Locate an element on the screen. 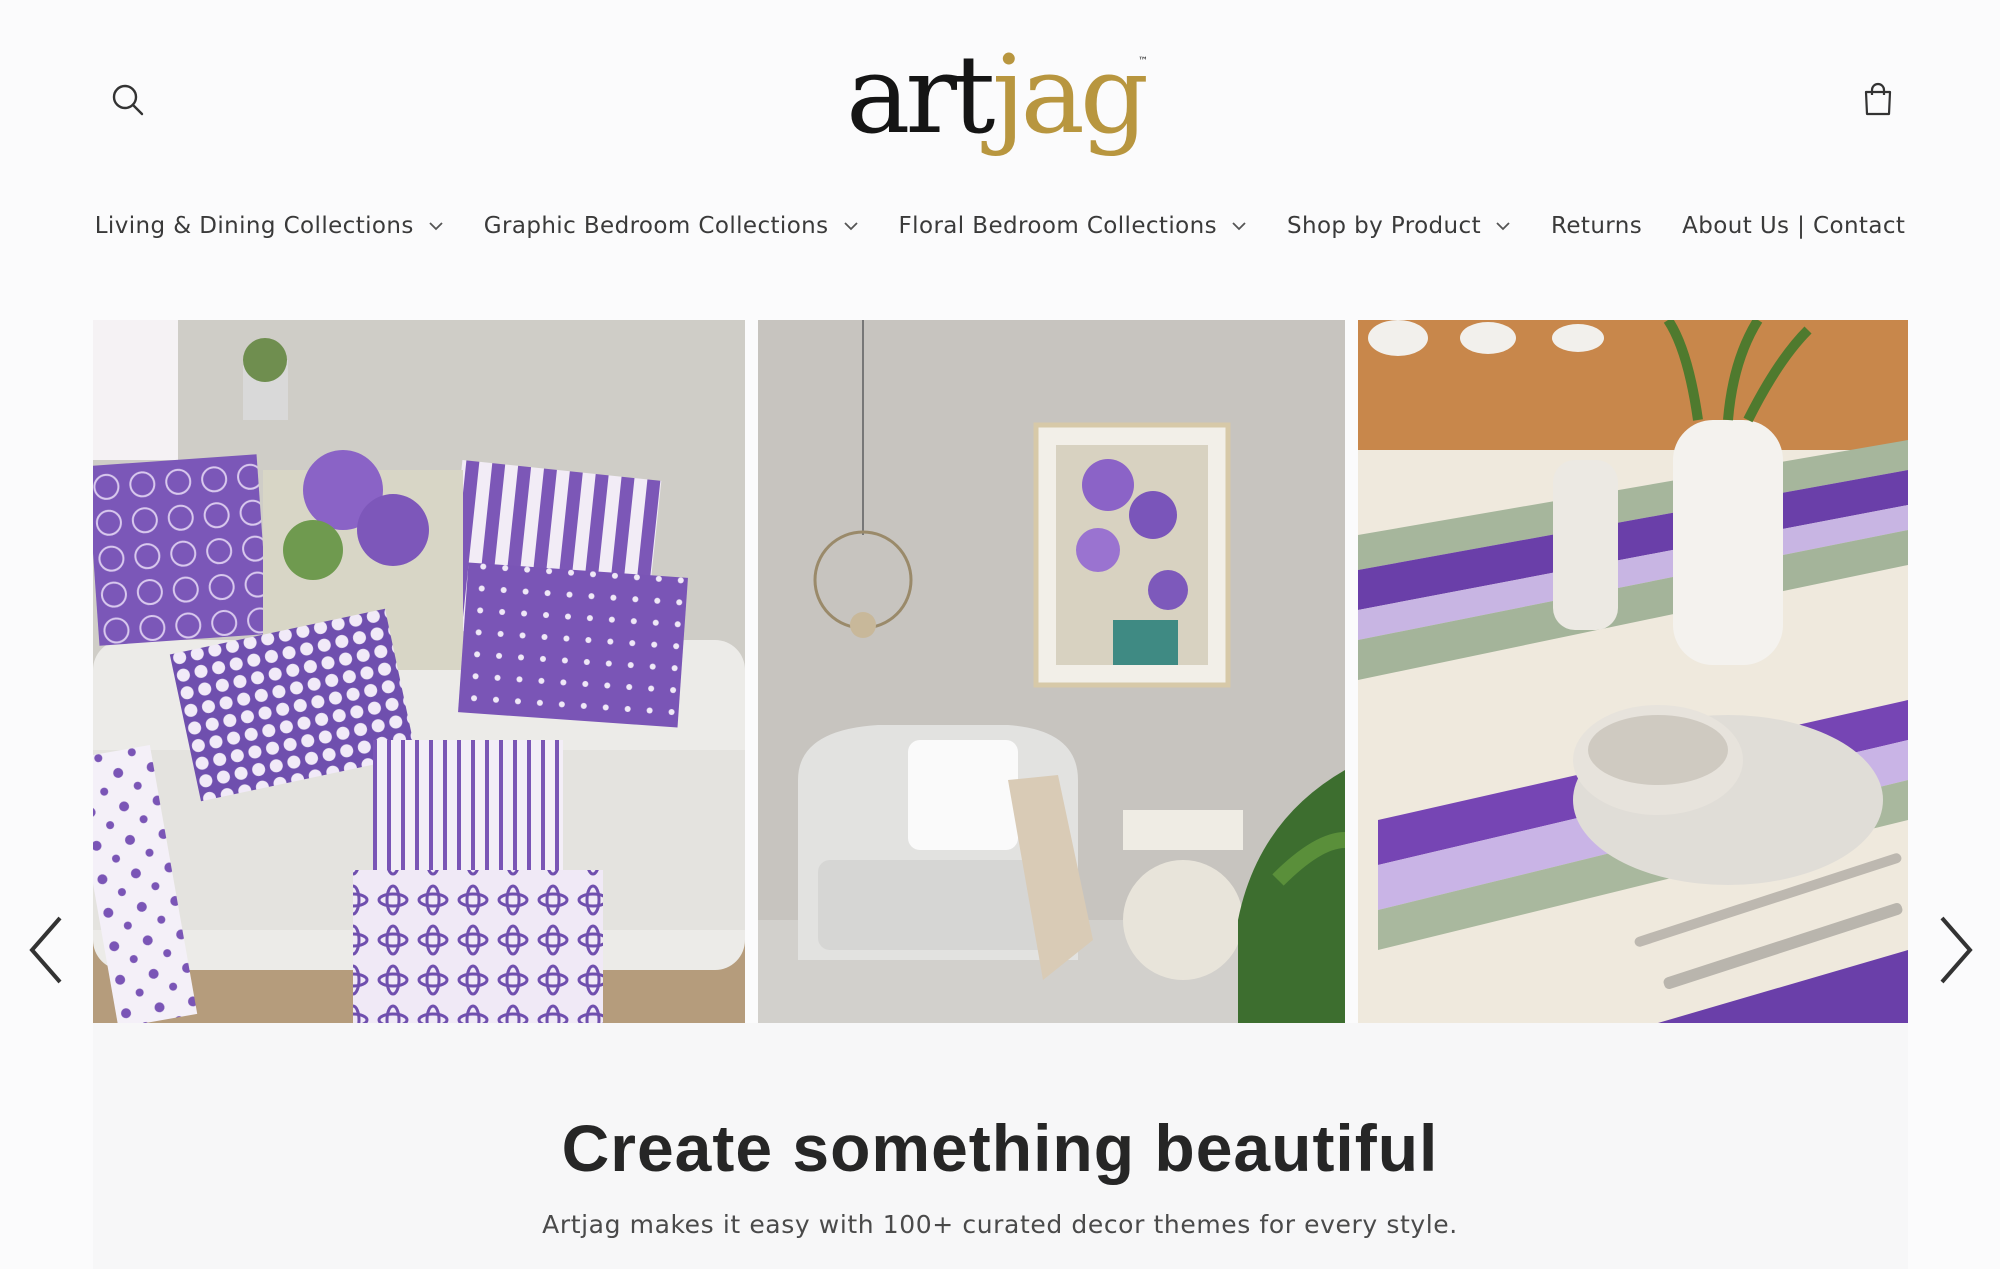 Image resolution: width=2000 pixels, height=1269 pixels. nav-item-living-dining: Living & Dining Collections is located at coordinates (269, 226).